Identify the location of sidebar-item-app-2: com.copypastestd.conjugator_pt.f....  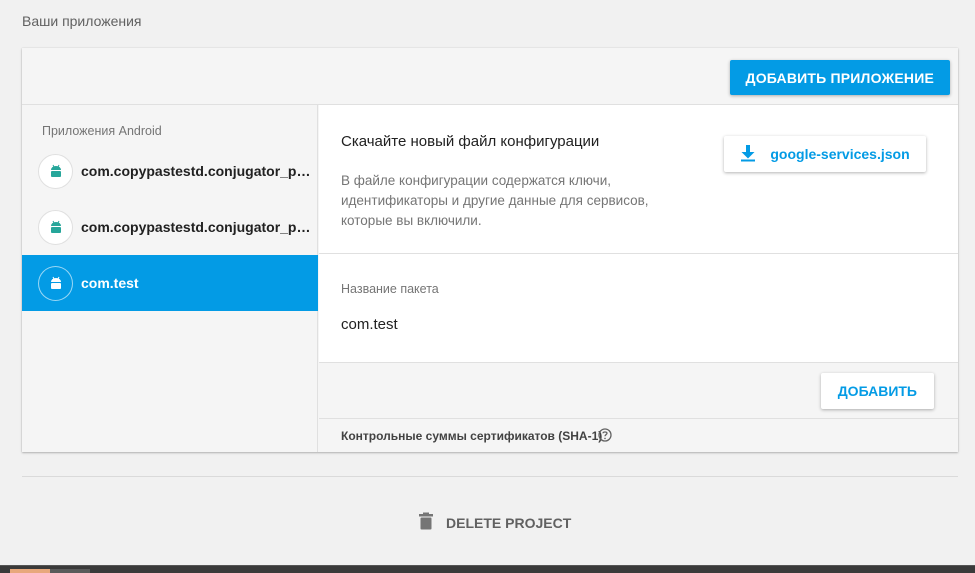
(170, 227).